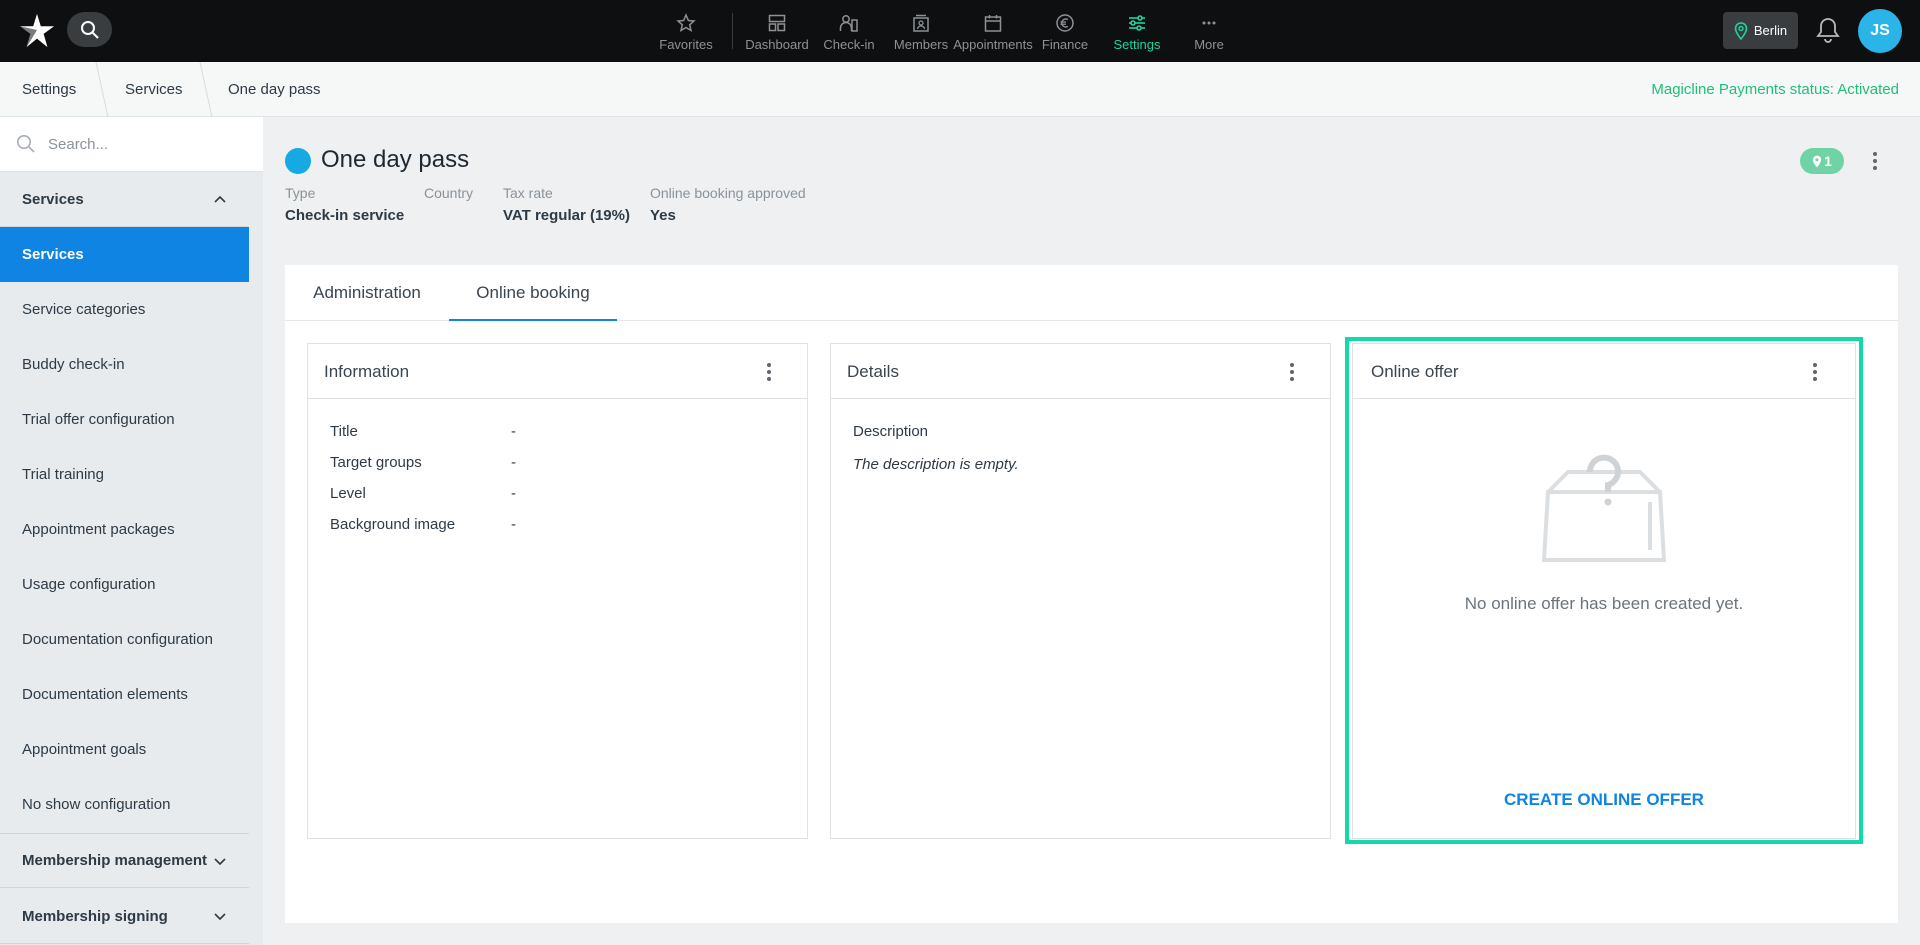  I want to click on tab-administration: Administration, so click(367, 293).